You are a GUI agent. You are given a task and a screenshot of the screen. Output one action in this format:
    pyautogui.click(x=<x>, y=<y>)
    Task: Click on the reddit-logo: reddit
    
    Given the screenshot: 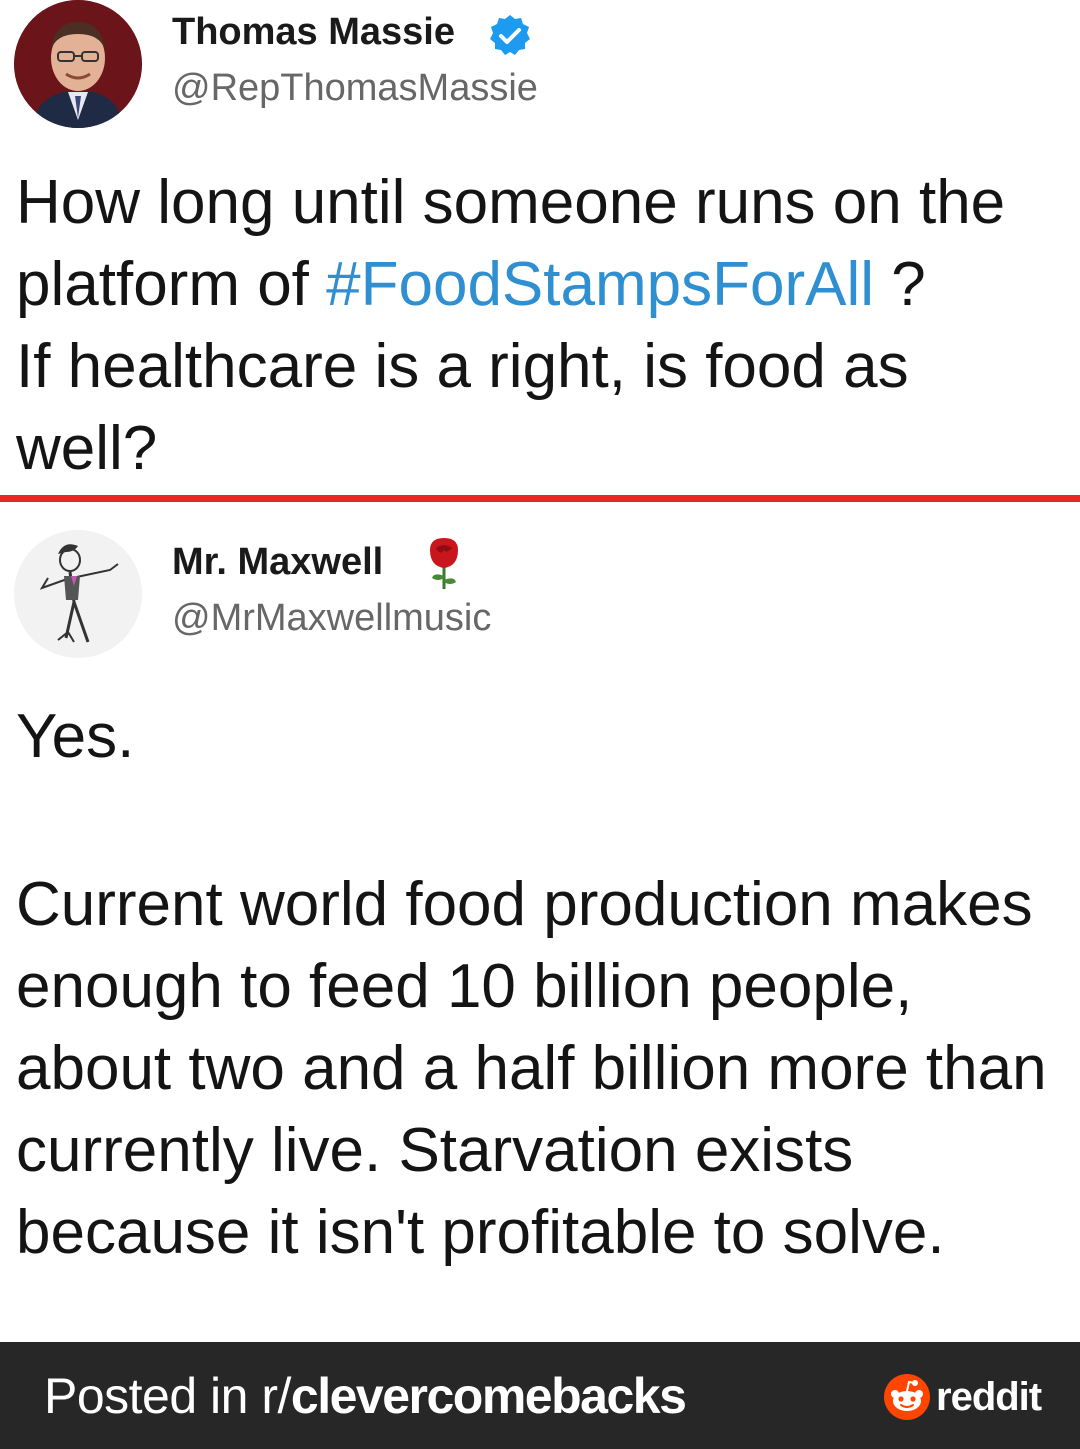 What is the action you would take?
    pyautogui.click(x=963, y=1397)
    